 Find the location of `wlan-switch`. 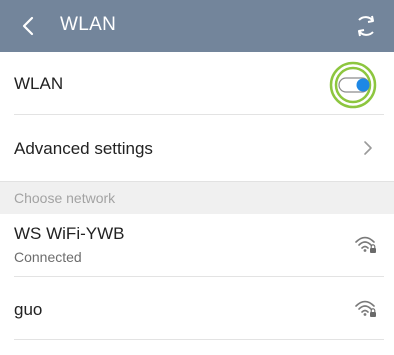

wlan-switch is located at coordinates (353, 85).